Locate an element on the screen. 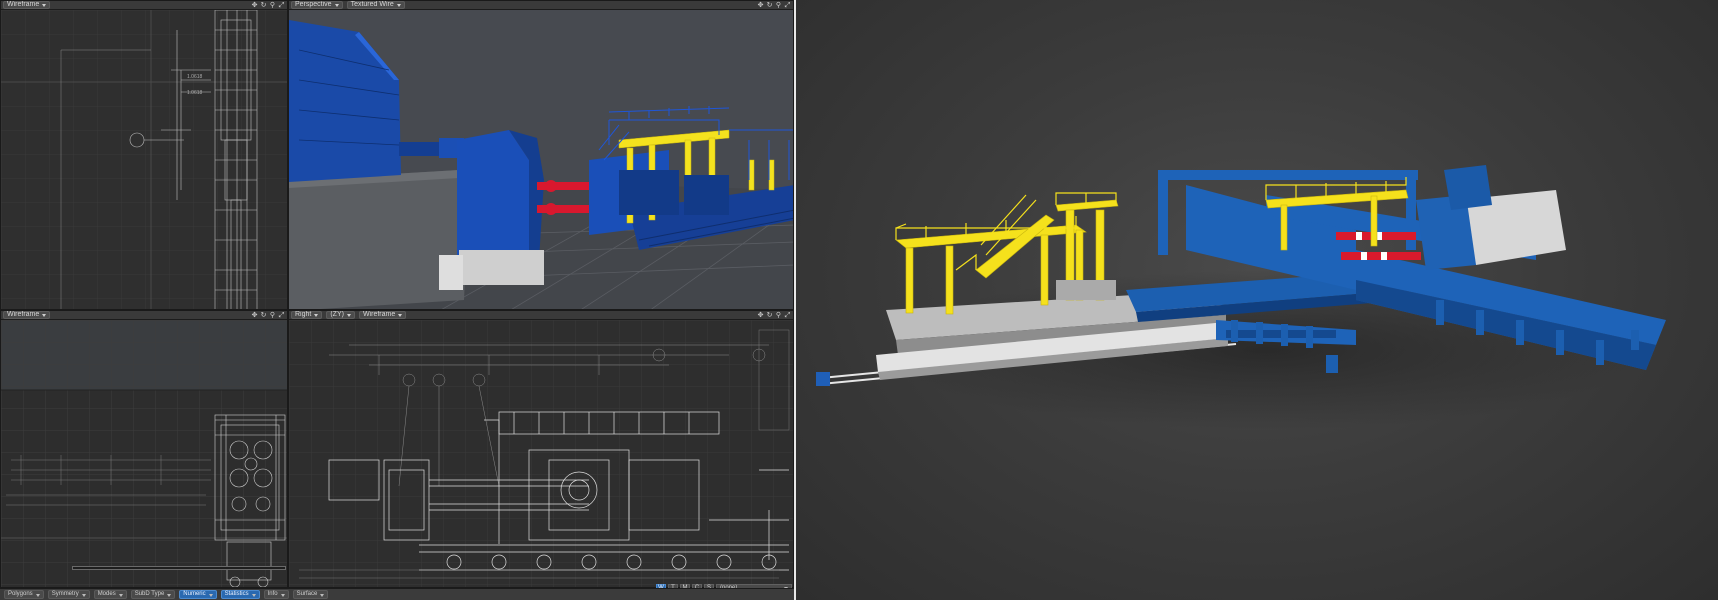 Image resolution: width=1718 pixels, height=600 pixels. surface-button: Surface is located at coordinates (310, 594).